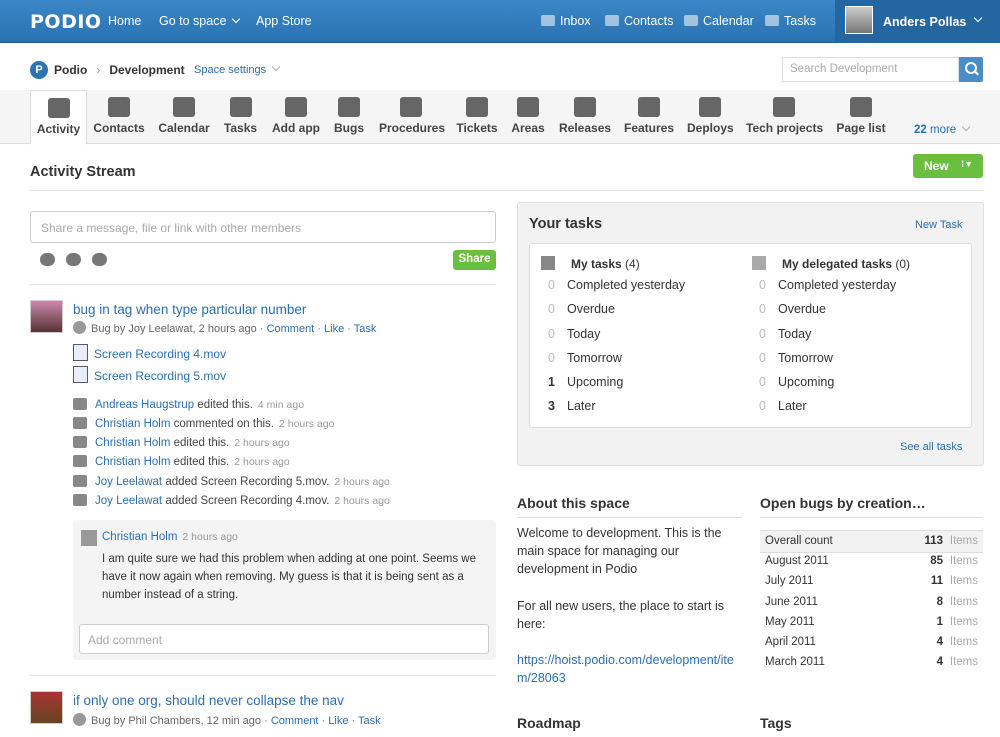 This screenshot has width=1000, height=737. I want to click on bug-row: August 2011 85 Items, so click(871, 565).